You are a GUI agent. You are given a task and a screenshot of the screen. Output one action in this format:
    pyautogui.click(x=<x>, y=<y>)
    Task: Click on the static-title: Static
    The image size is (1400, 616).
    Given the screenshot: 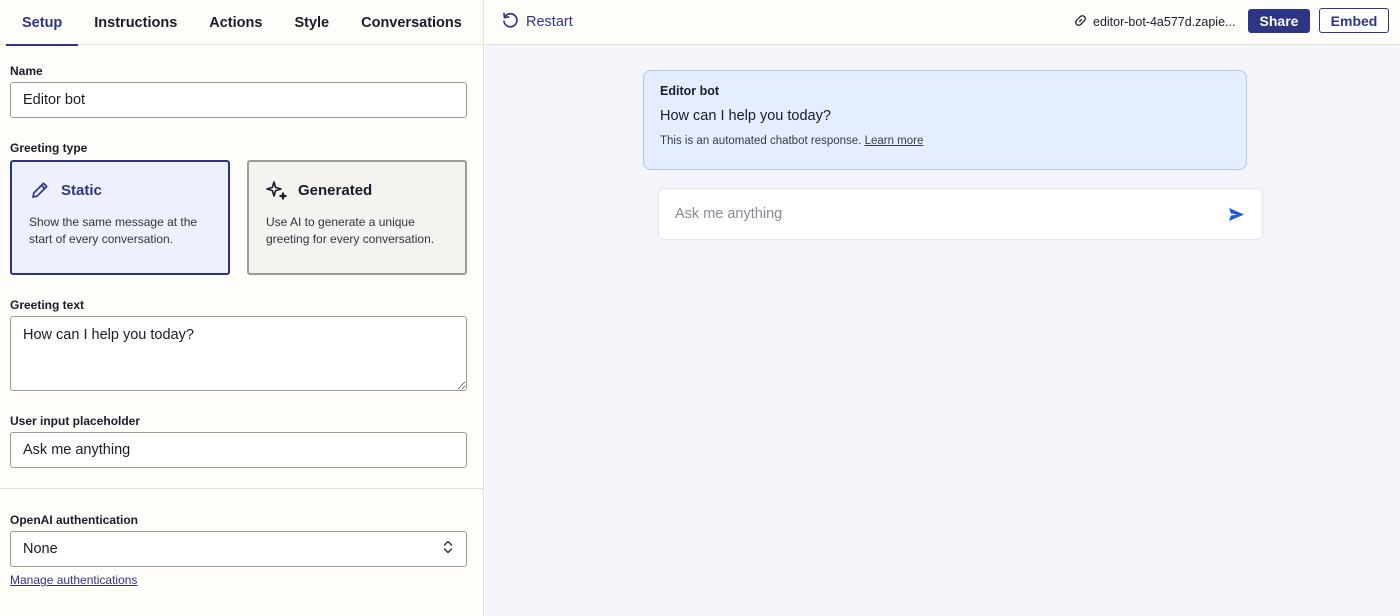 What is the action you would take?
    pyautogui.click(x=81, y=190)
    